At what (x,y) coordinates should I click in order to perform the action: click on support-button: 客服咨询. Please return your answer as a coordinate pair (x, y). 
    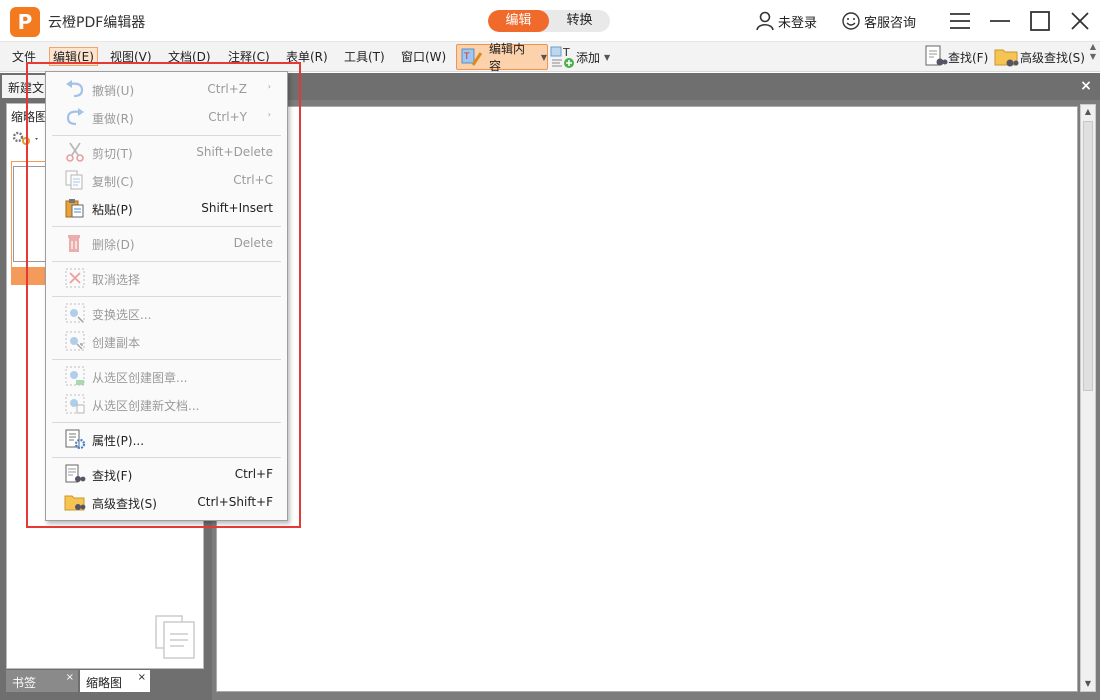
    Looking at the image, I should click on (878, 21).